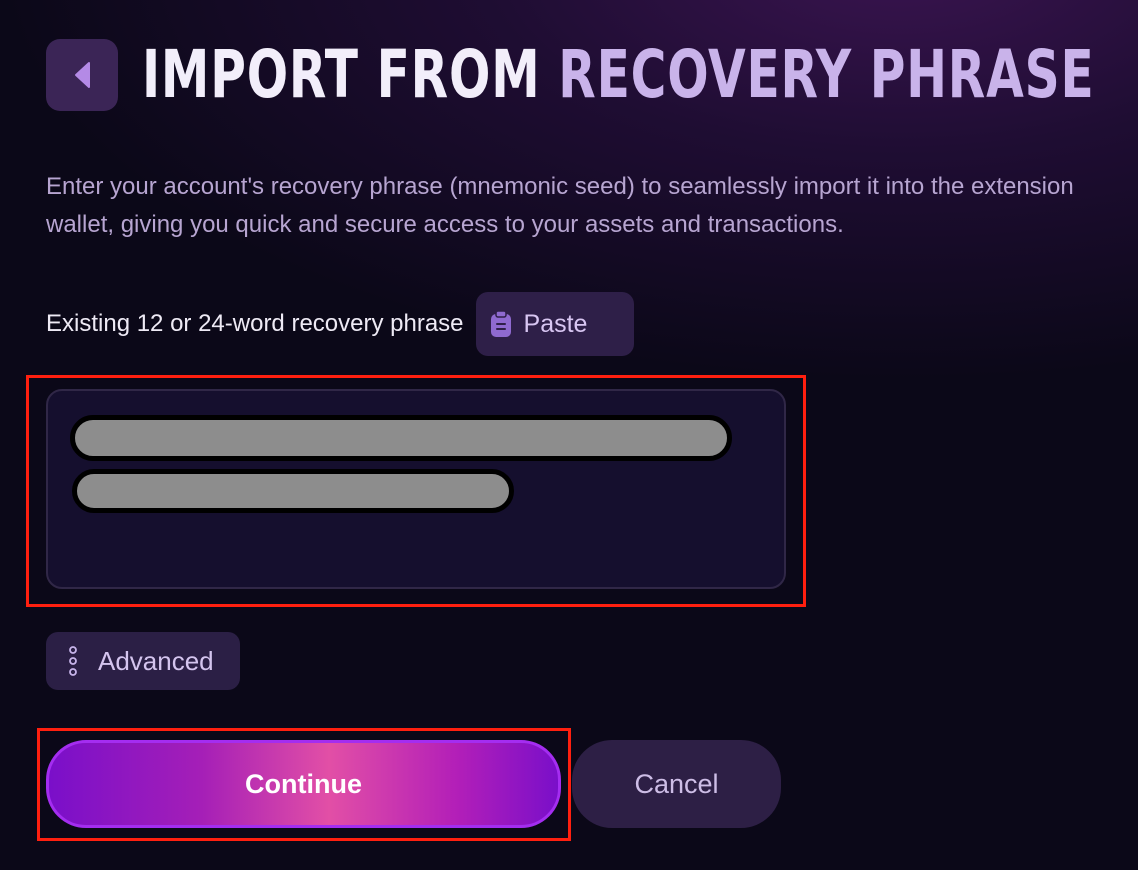 The image size is (1138, 870). I want to click on chevron-left-icon, so click(82, 75).